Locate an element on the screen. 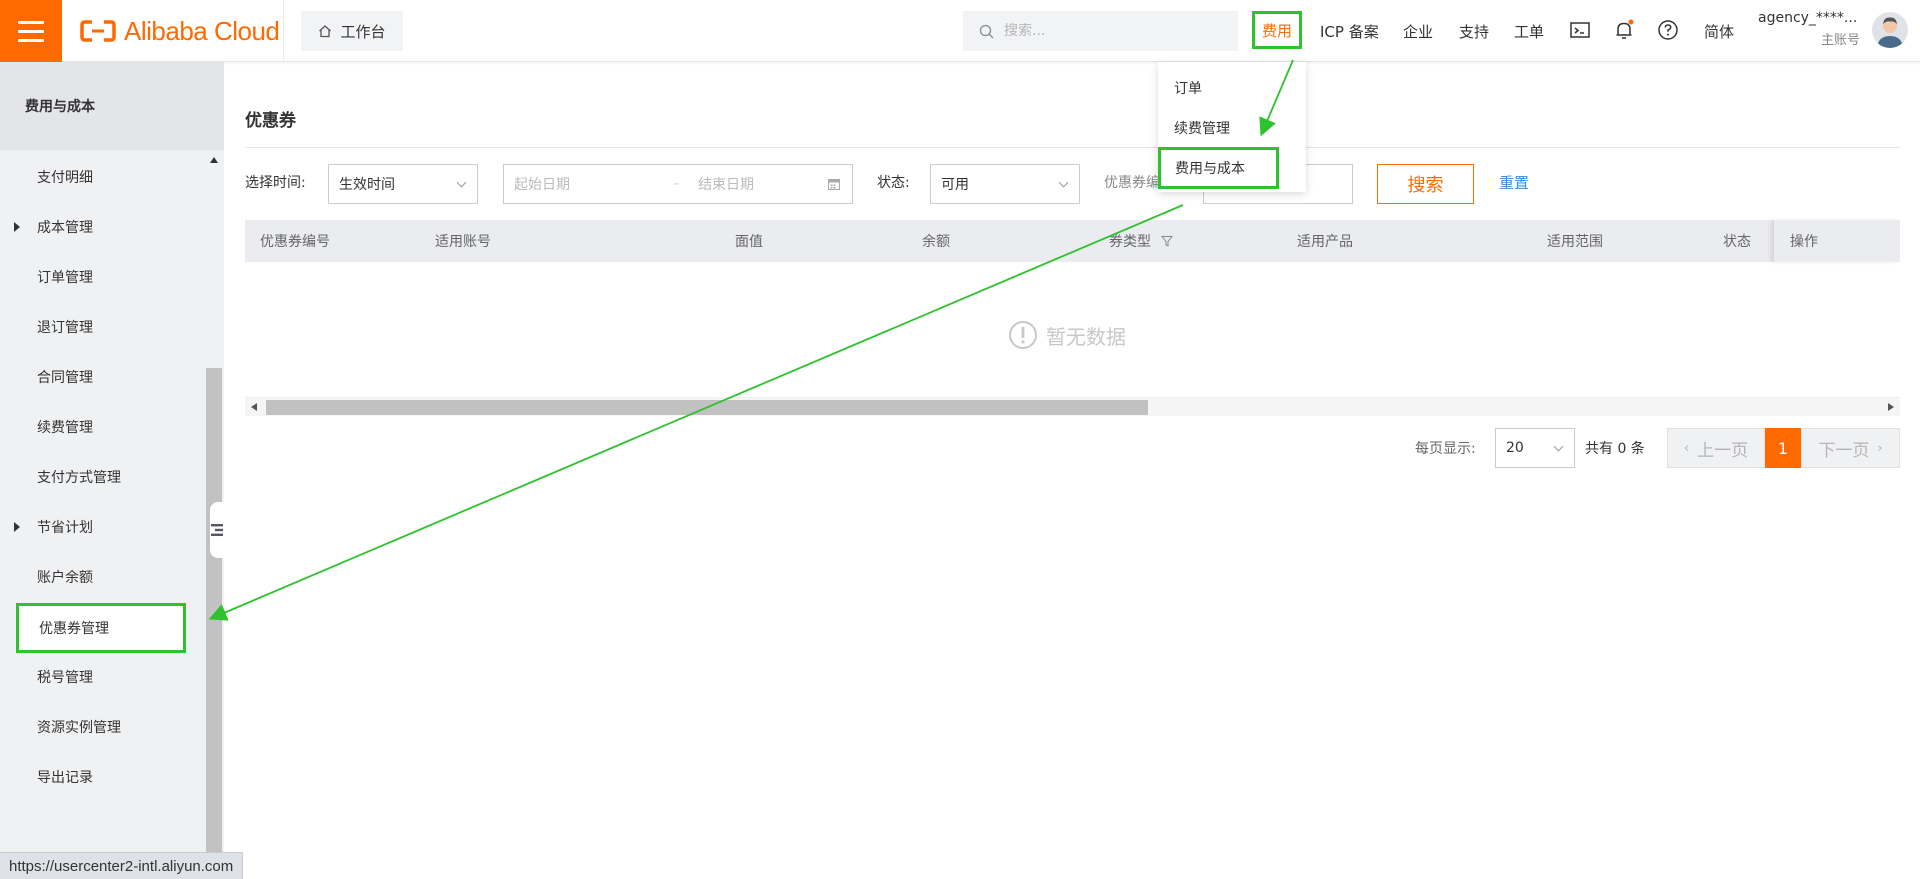 This screenshot has width=1920, height=879. sidebar-item-cost-management: 成本管理 is located at coordinates (103, 227).